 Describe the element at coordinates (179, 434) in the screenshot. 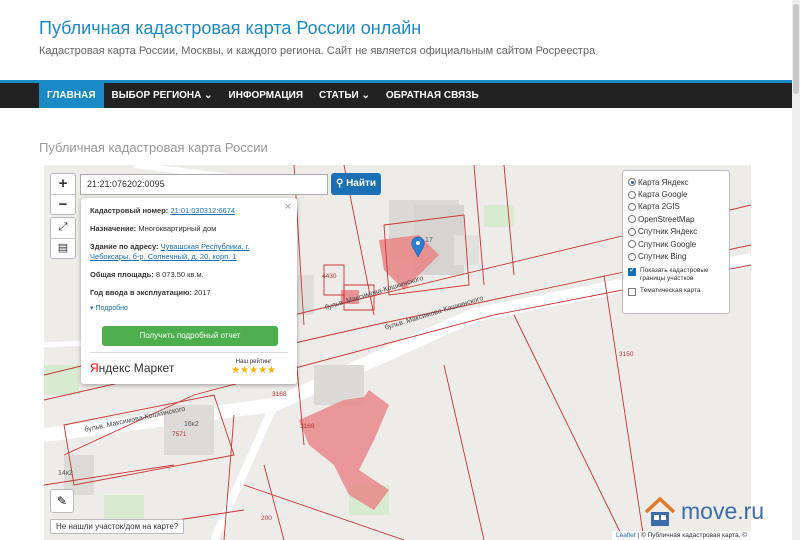

I see `map-label: 7571` at that location.